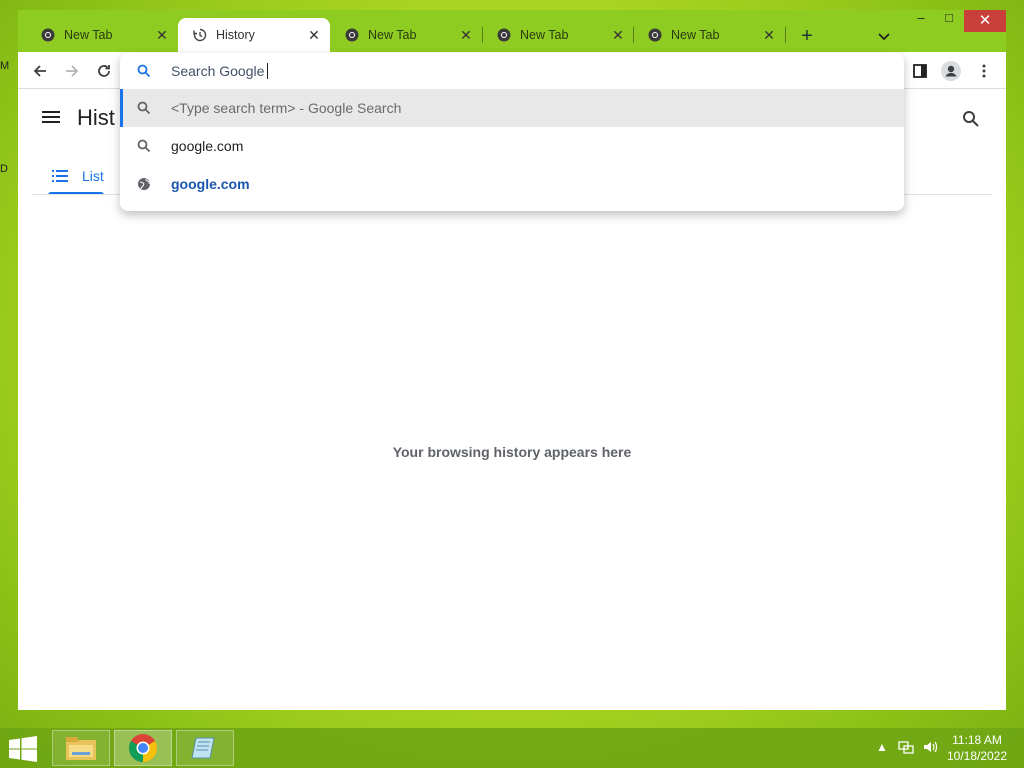  Describe the element at coordinates (882, 747) in the screenshot. I see `show-hidden-icons-icon: ▲` at that location.